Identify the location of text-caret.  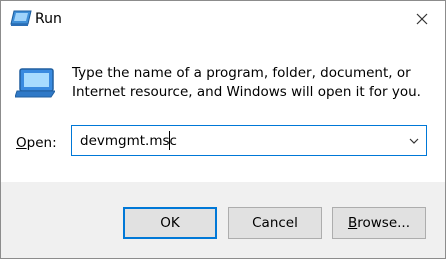
(169, 140).